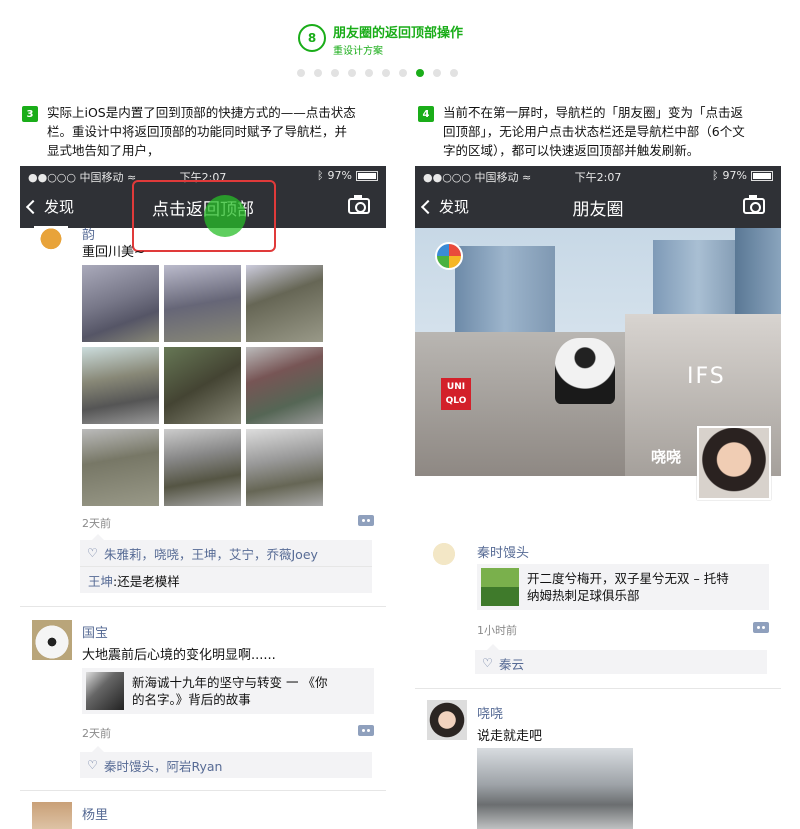 The image size is (800, 829). What do you see at coordinates (398, 33) in the screenshot?
I see `page-title: 朋友圈的返回顶部操作` at bounding box center [398, 33].